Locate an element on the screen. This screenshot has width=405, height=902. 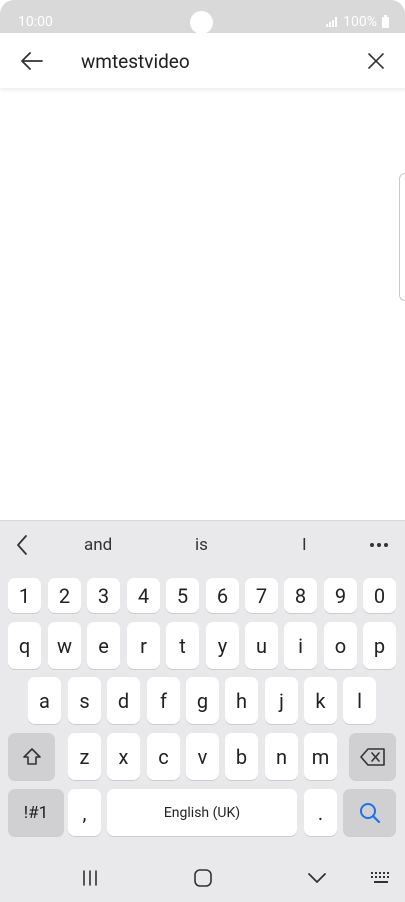
status-time: 10:00 is located at coordinates (35, 22).